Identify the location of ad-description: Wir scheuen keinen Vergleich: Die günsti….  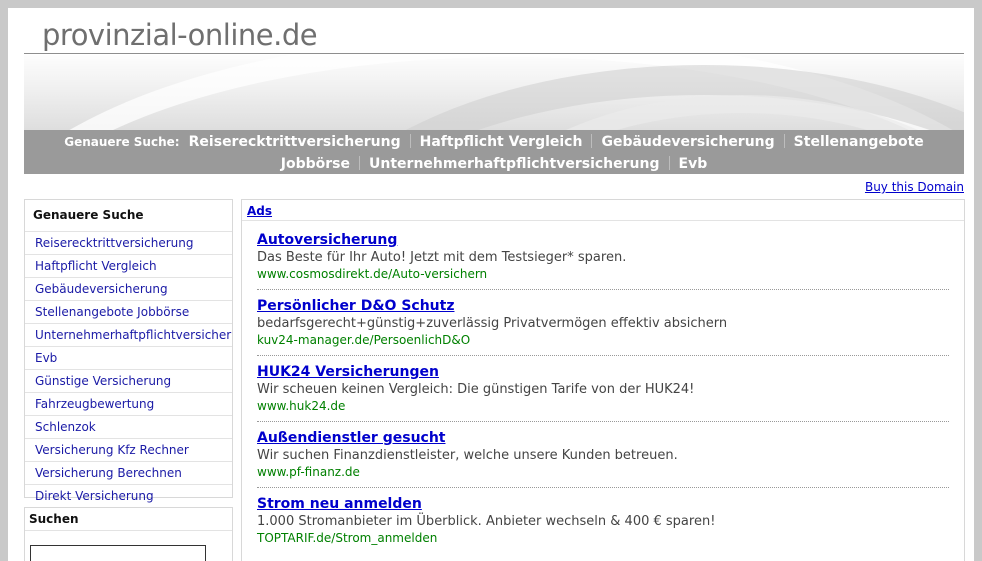
(476, 389).